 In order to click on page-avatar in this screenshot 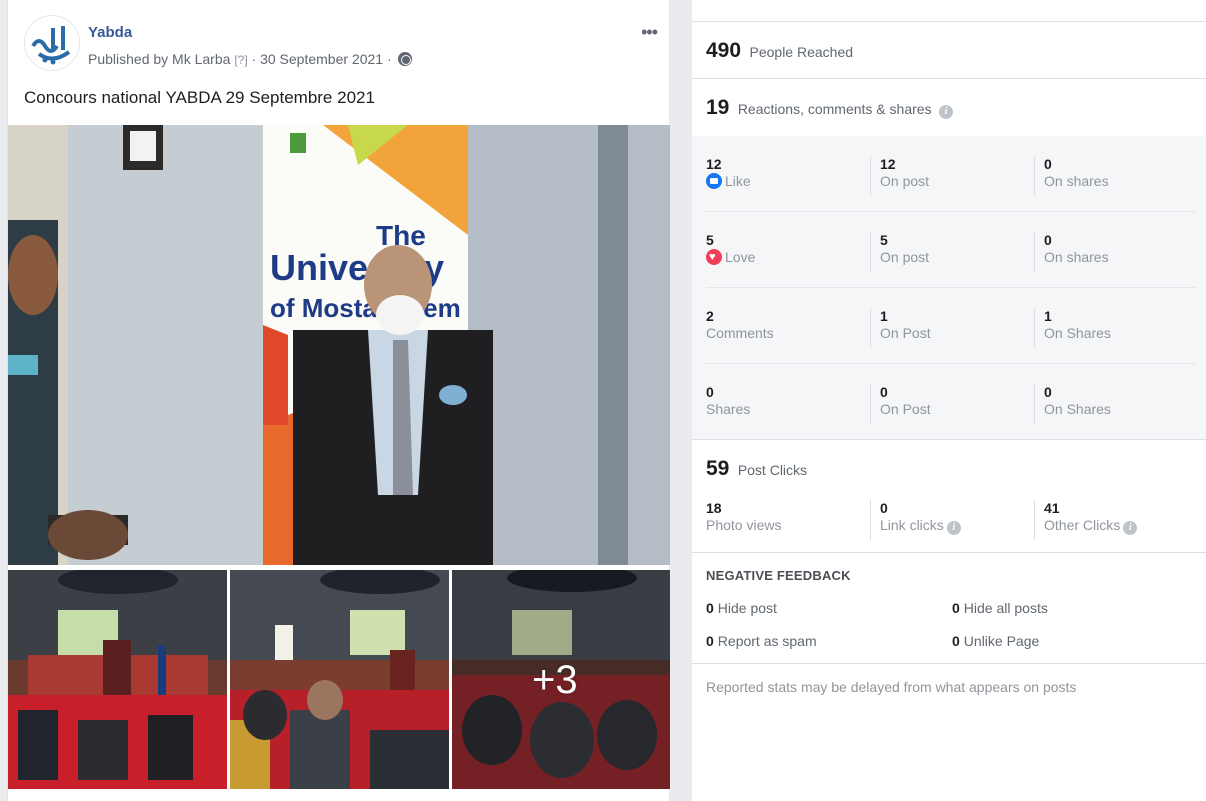, I will do `click(52, 43)`.